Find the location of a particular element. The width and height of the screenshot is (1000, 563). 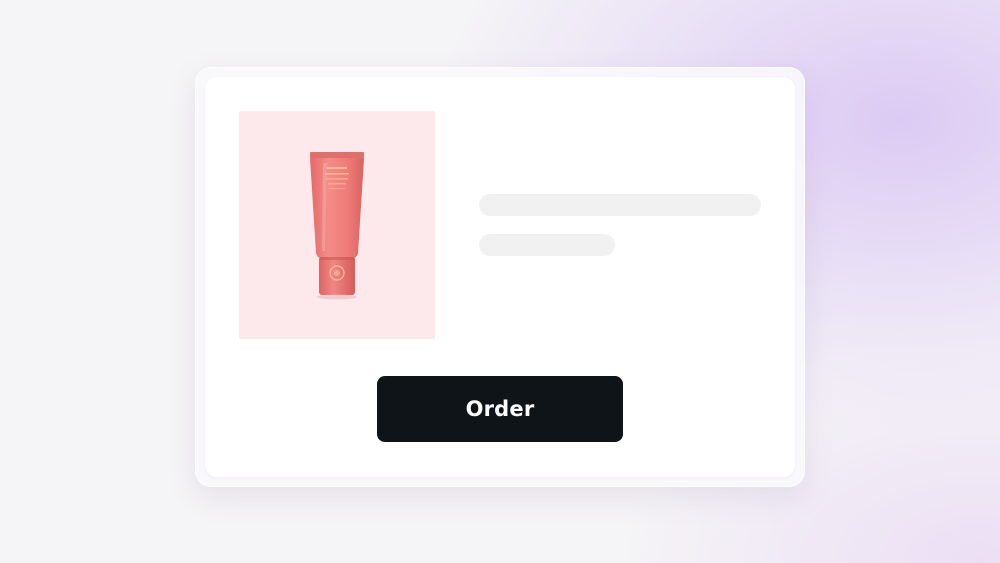

order-button: Order is located at coordinates (500, 409).